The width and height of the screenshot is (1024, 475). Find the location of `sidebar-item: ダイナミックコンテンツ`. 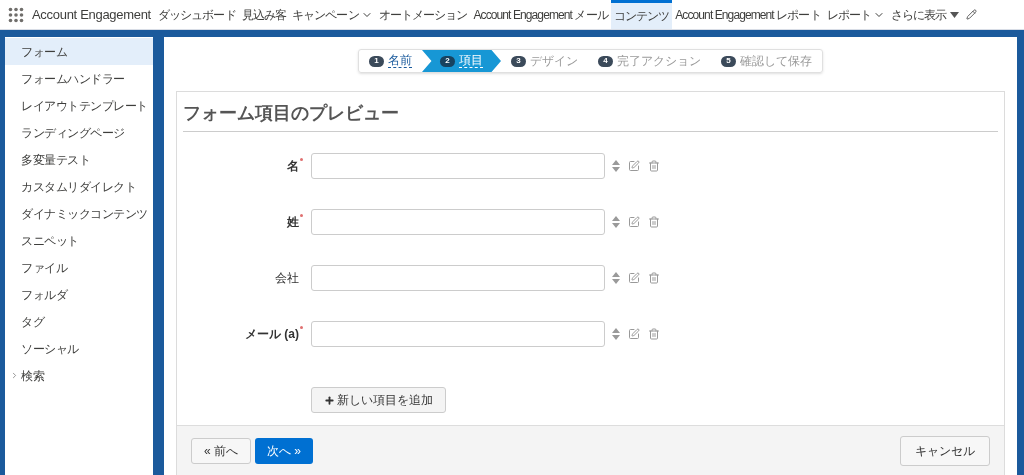

sidebar-item: ダイナミックコンテンツ is located at coordinates (79, 213).